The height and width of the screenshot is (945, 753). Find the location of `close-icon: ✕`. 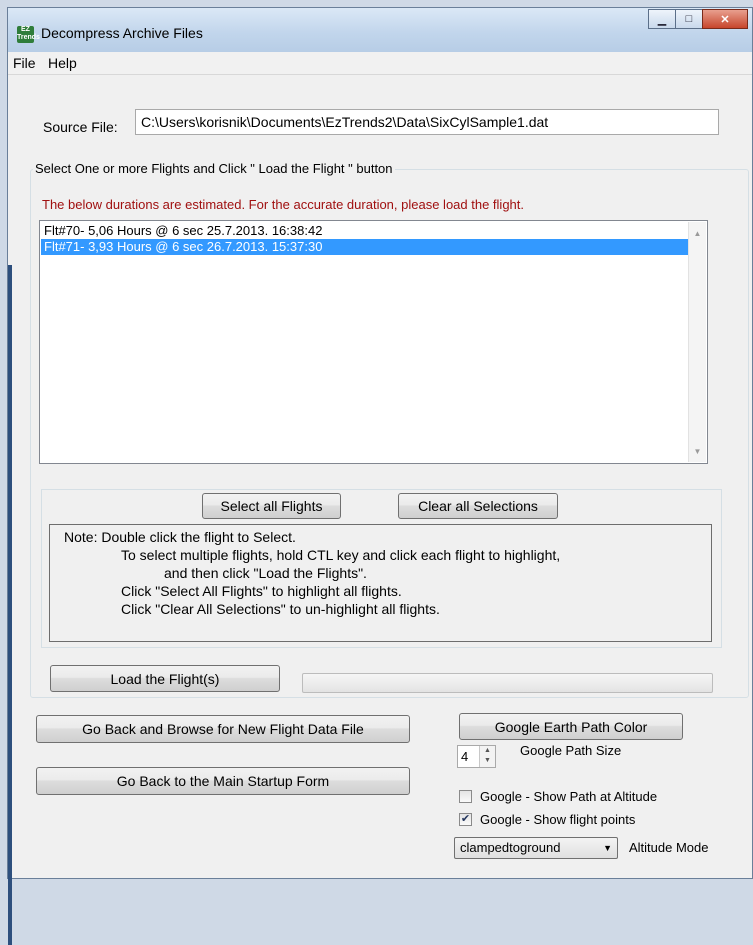

close-icon: ✕ is located at coordinates (725, 19).